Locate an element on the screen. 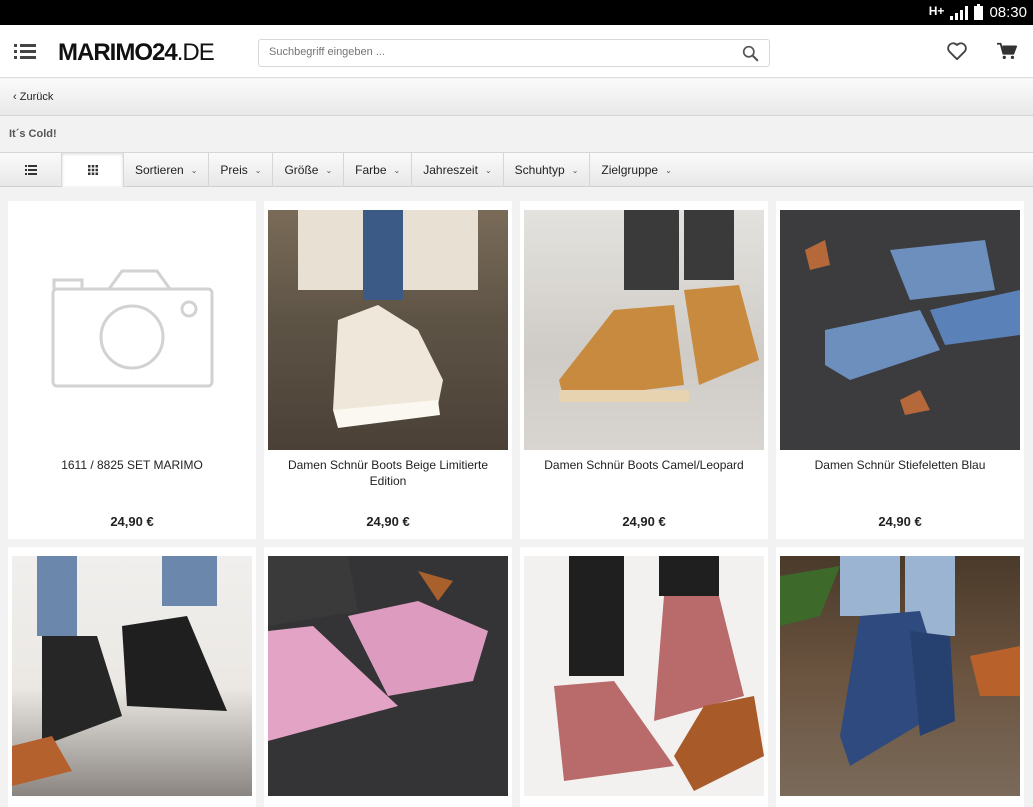 The height and width of the screenshot is (807, 1033). camel-boot-photo is located at coordinates (659, 306).